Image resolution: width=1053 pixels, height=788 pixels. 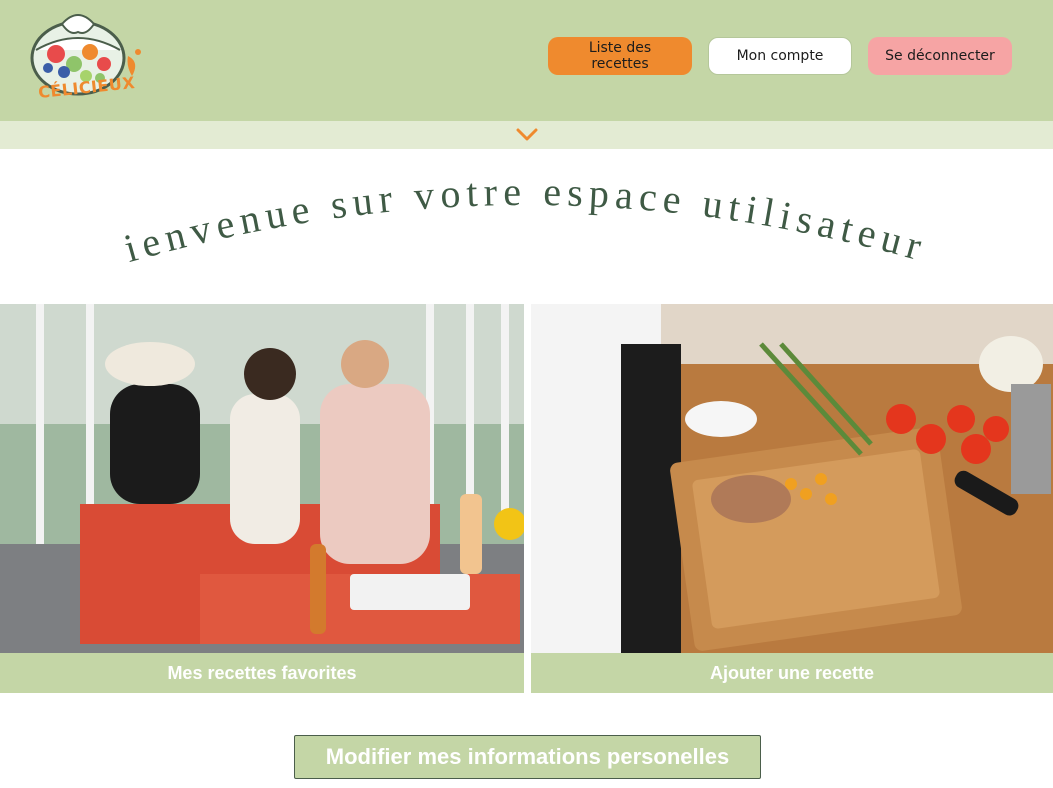 I want to click on page-title: Bienvenue sur votre espace utilisateur !, so click(x=504, y=215).